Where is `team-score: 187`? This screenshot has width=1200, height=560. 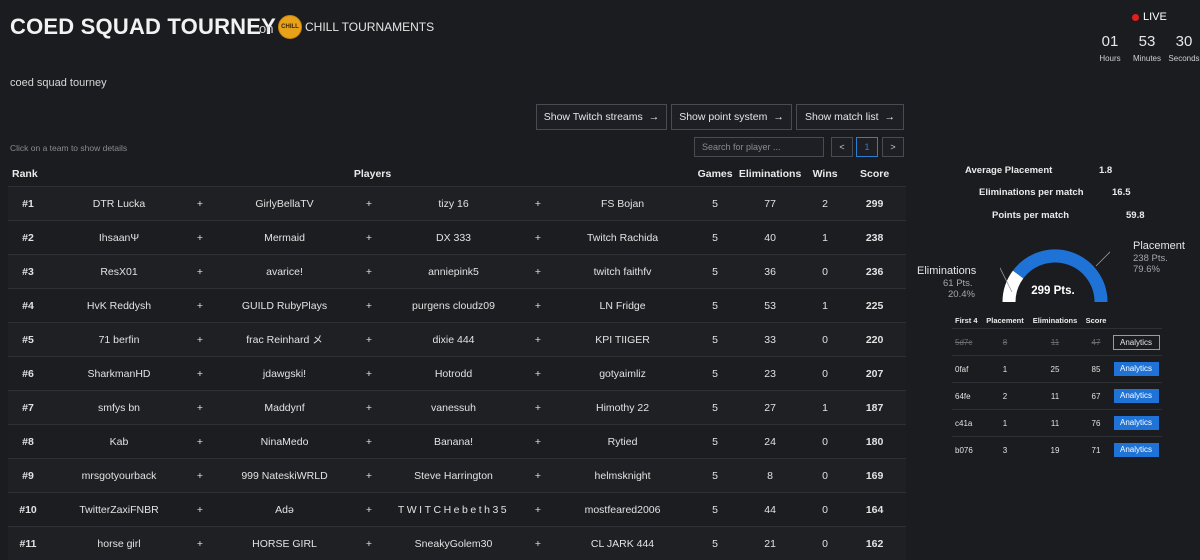
team-score: 187 is located at coordinates (874, 408).